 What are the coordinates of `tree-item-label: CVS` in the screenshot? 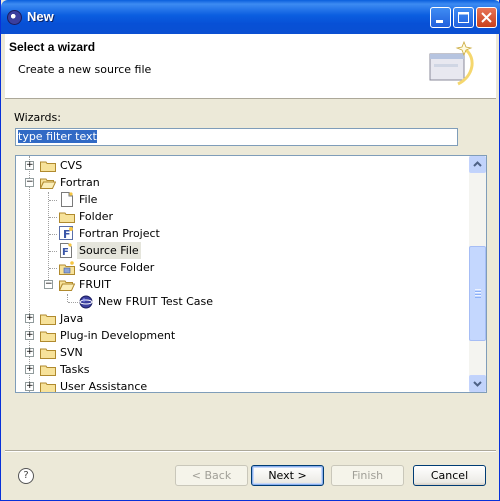 It's located at (71, 165).